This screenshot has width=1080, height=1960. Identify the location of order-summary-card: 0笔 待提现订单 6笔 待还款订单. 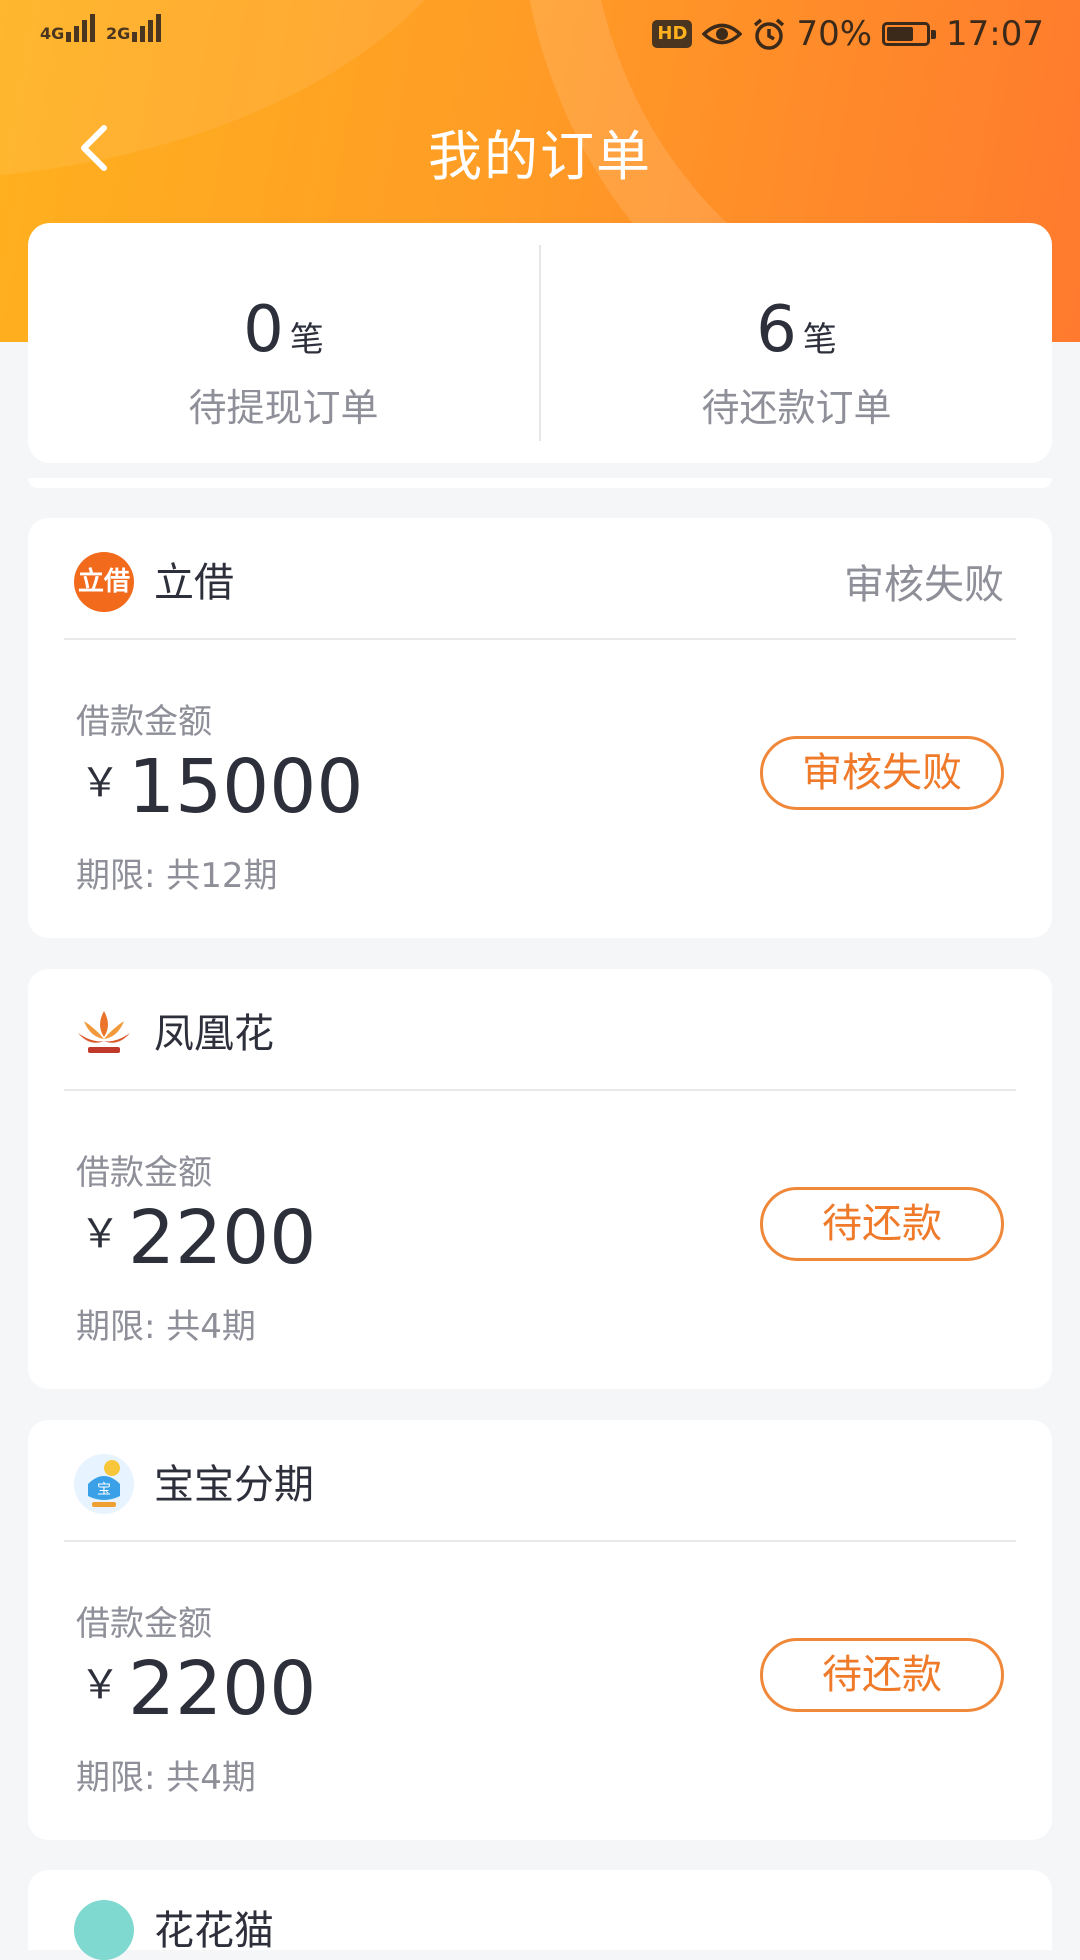
(540, 343).